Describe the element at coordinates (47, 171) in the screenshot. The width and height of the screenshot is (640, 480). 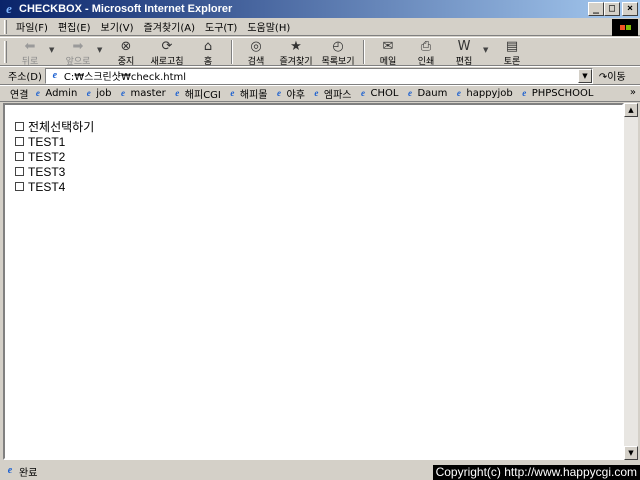
I see `checkbox-label: TEST3` at that location.